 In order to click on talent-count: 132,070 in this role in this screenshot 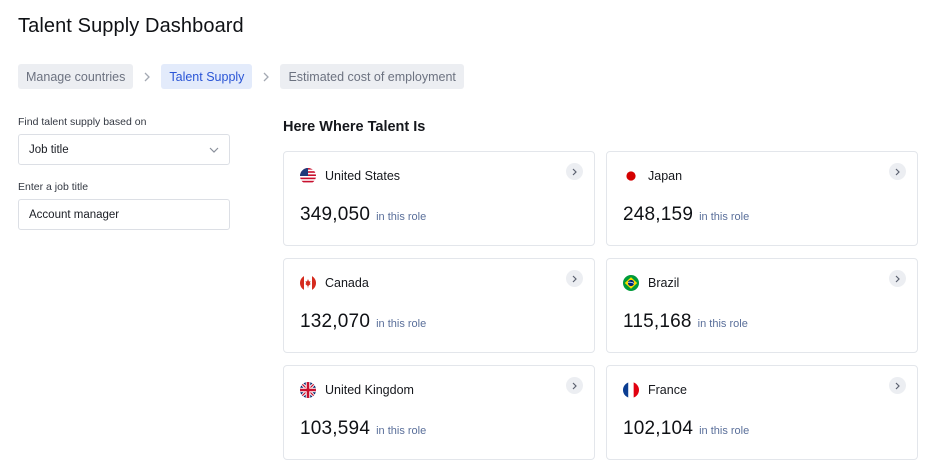, I will do `click(363, 322)`.